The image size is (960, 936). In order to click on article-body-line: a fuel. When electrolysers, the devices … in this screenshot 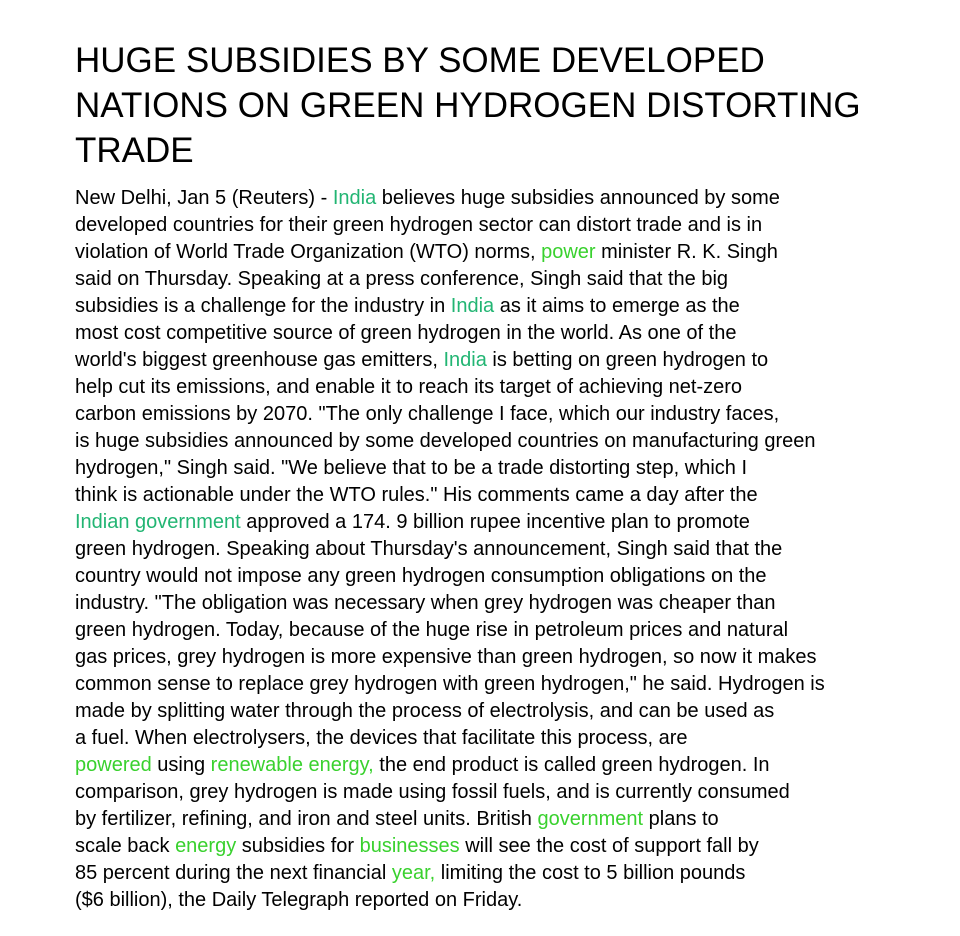, I will do `click(505, 738)`.